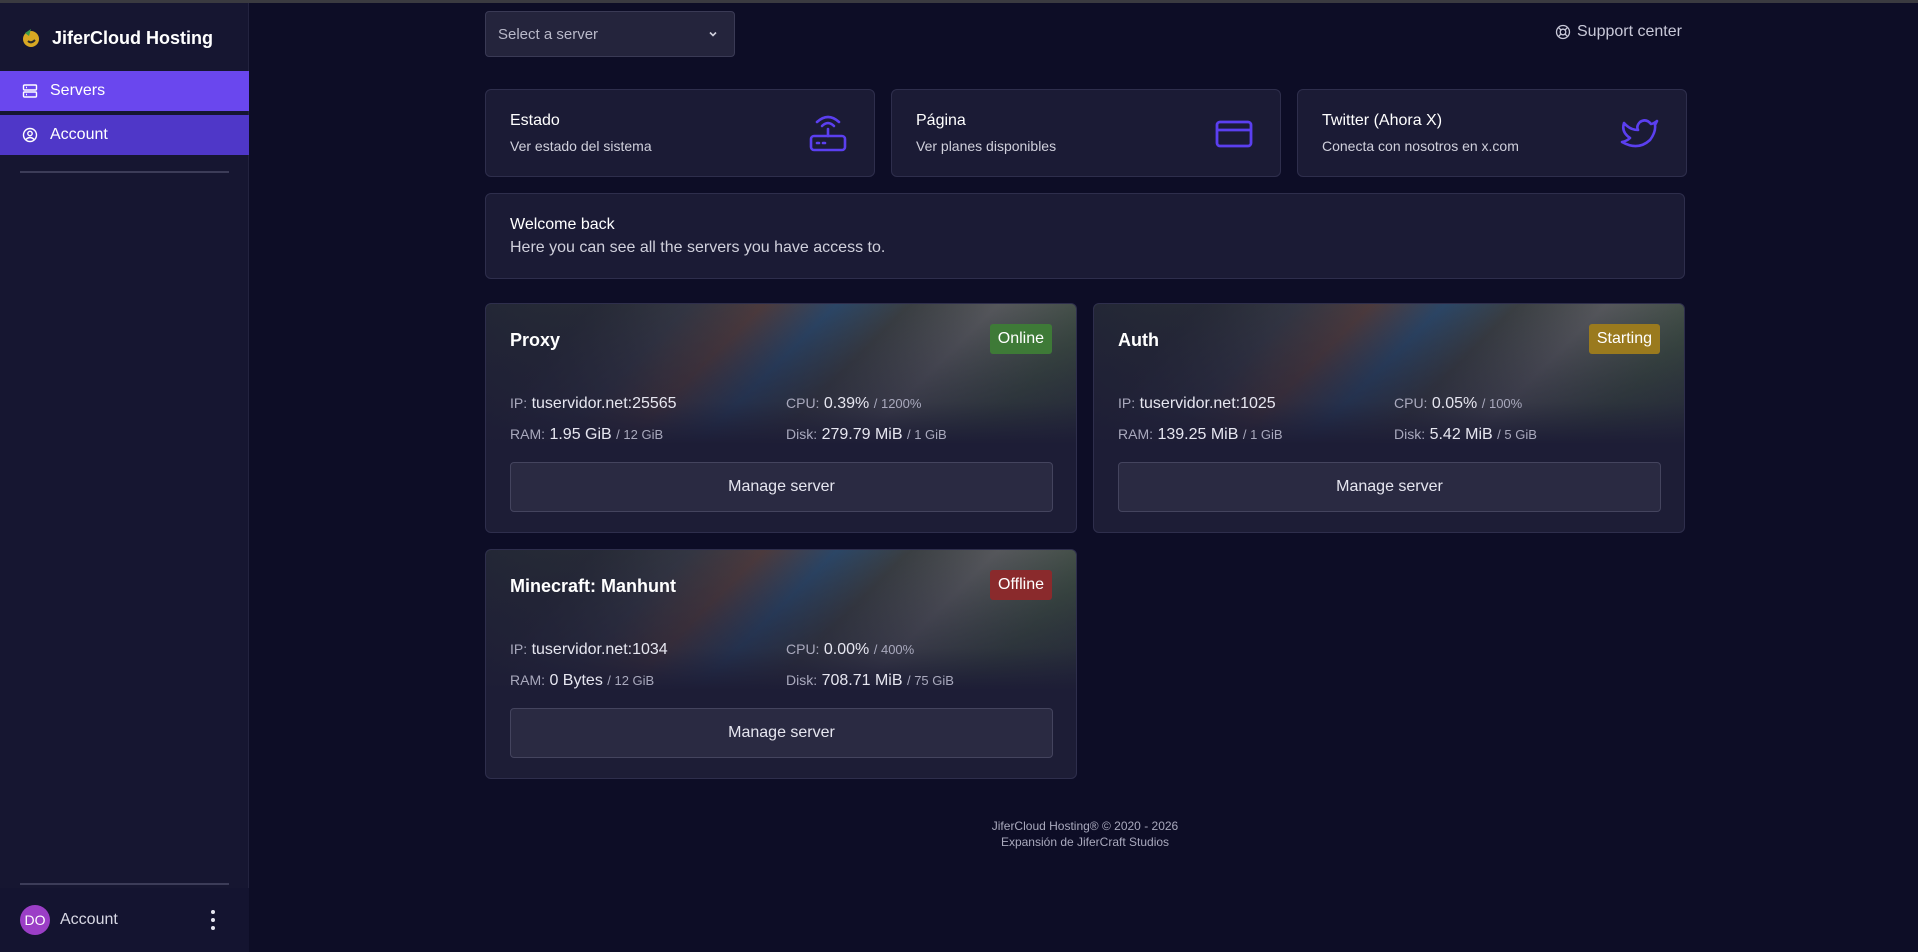 This screenshot has height=952, width=1918. What do you see at coordinates (850, 649) in the screenshot?
I see `server-cpu: CPU: 0.00% / 400%` at bounding box center [850, 649].